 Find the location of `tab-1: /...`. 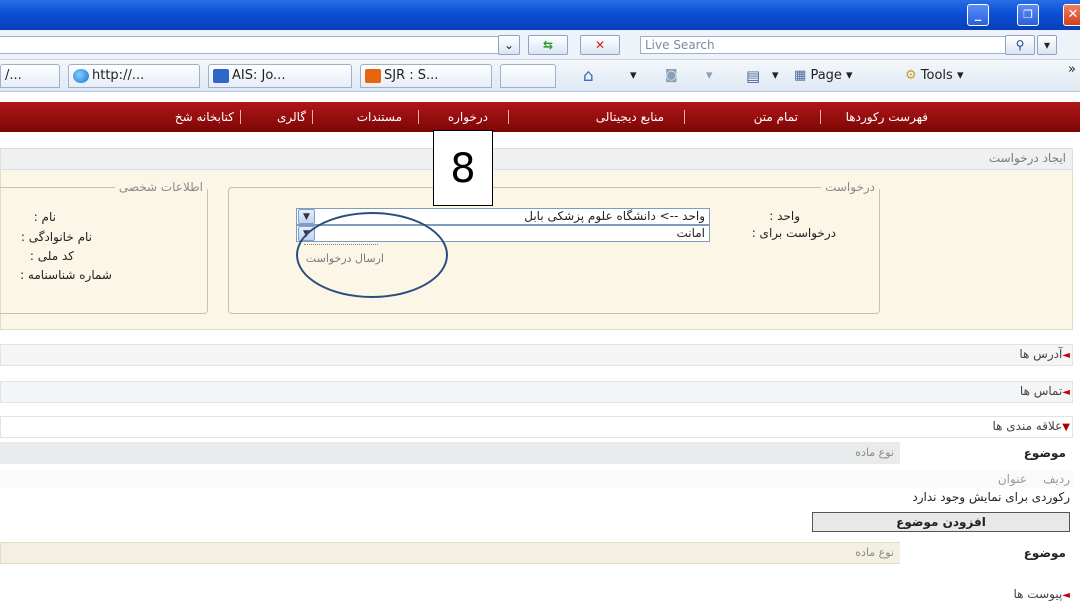

tab-1: /... is located at coordinates (30, 76).